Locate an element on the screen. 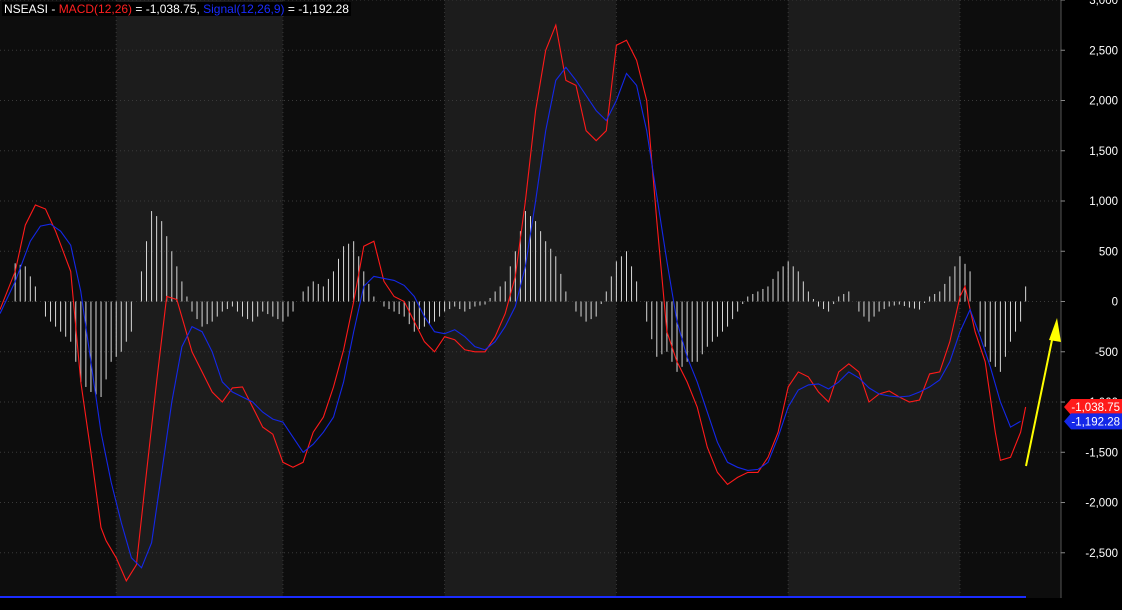 The image size is (1122, 610). y-tick-label: 3,000 is located at coordinates (1103, 3).